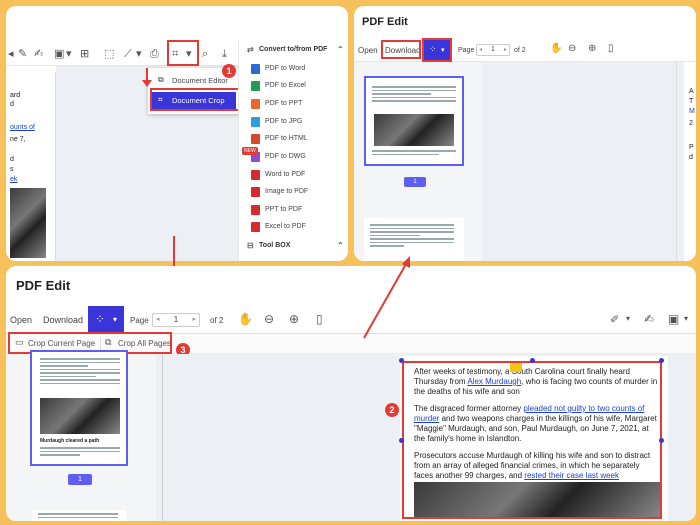 The image size is (700, 525). I want to click on sidebar-item-pdf-to-jpg: PDF to JPG, so click(293, 121).